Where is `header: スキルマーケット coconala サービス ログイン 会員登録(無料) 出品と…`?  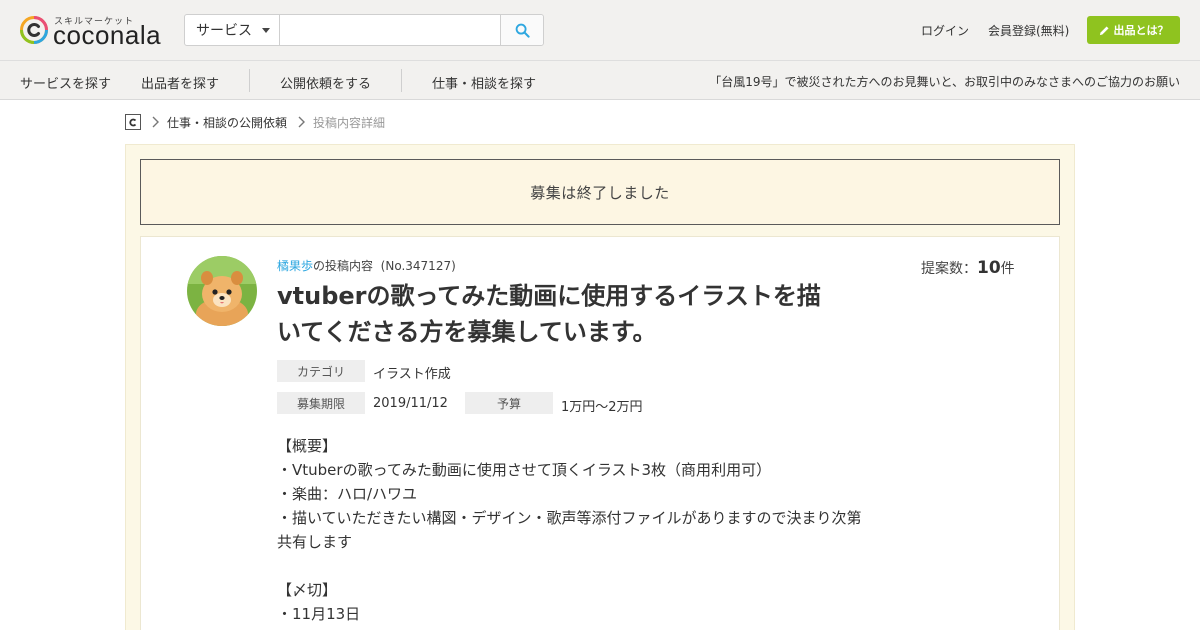
header: スキルマーケット coconala サービス ログイン 会員登録(無料) 出品と… is located at coordinates (600, 30).